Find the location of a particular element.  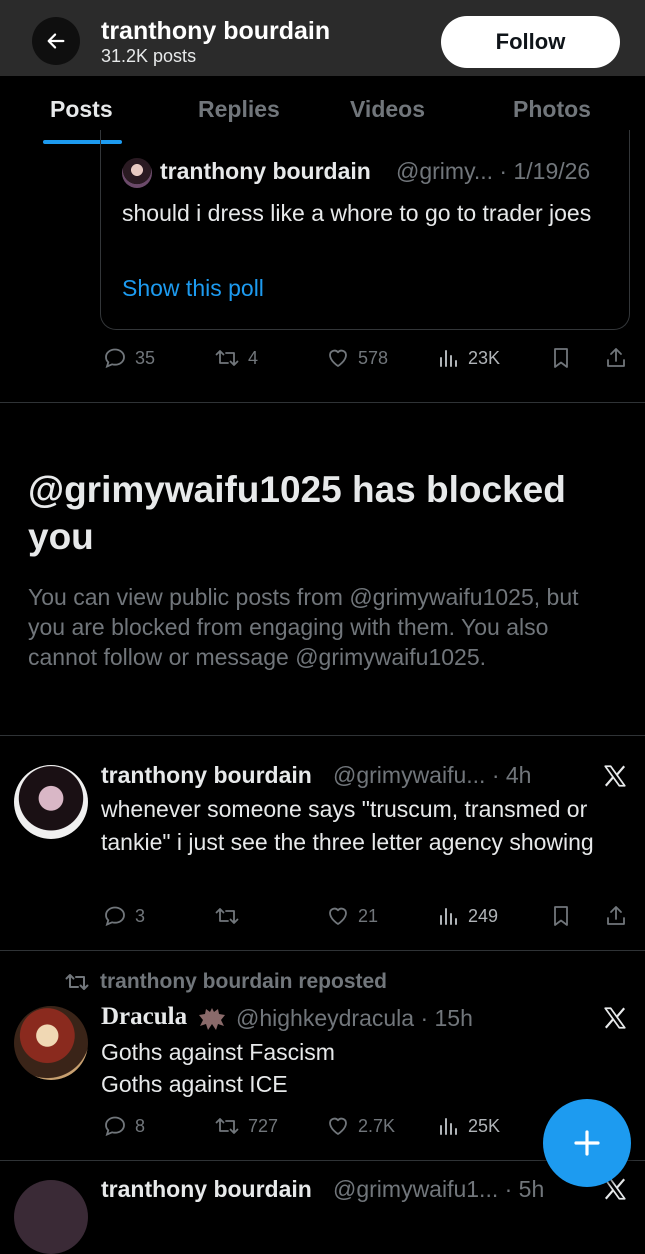

repost-count: 727 is located at coordinates (263, 1125).